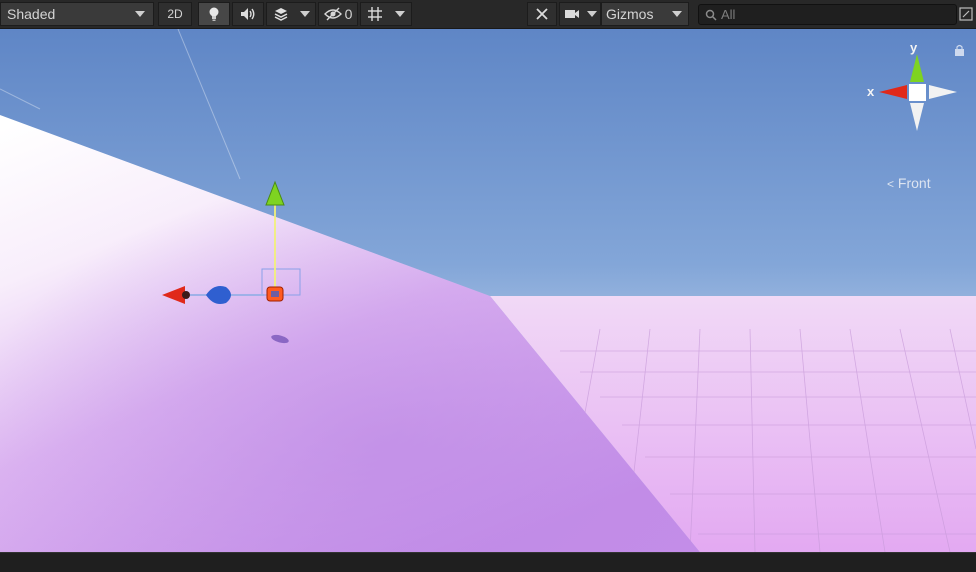 Image resolution: width=976 pixels, height=572 pixels. What do you see at coordinates (386, 14) in the screenshot?
I see `grid-dropdown` at bounding box center [386, 14].